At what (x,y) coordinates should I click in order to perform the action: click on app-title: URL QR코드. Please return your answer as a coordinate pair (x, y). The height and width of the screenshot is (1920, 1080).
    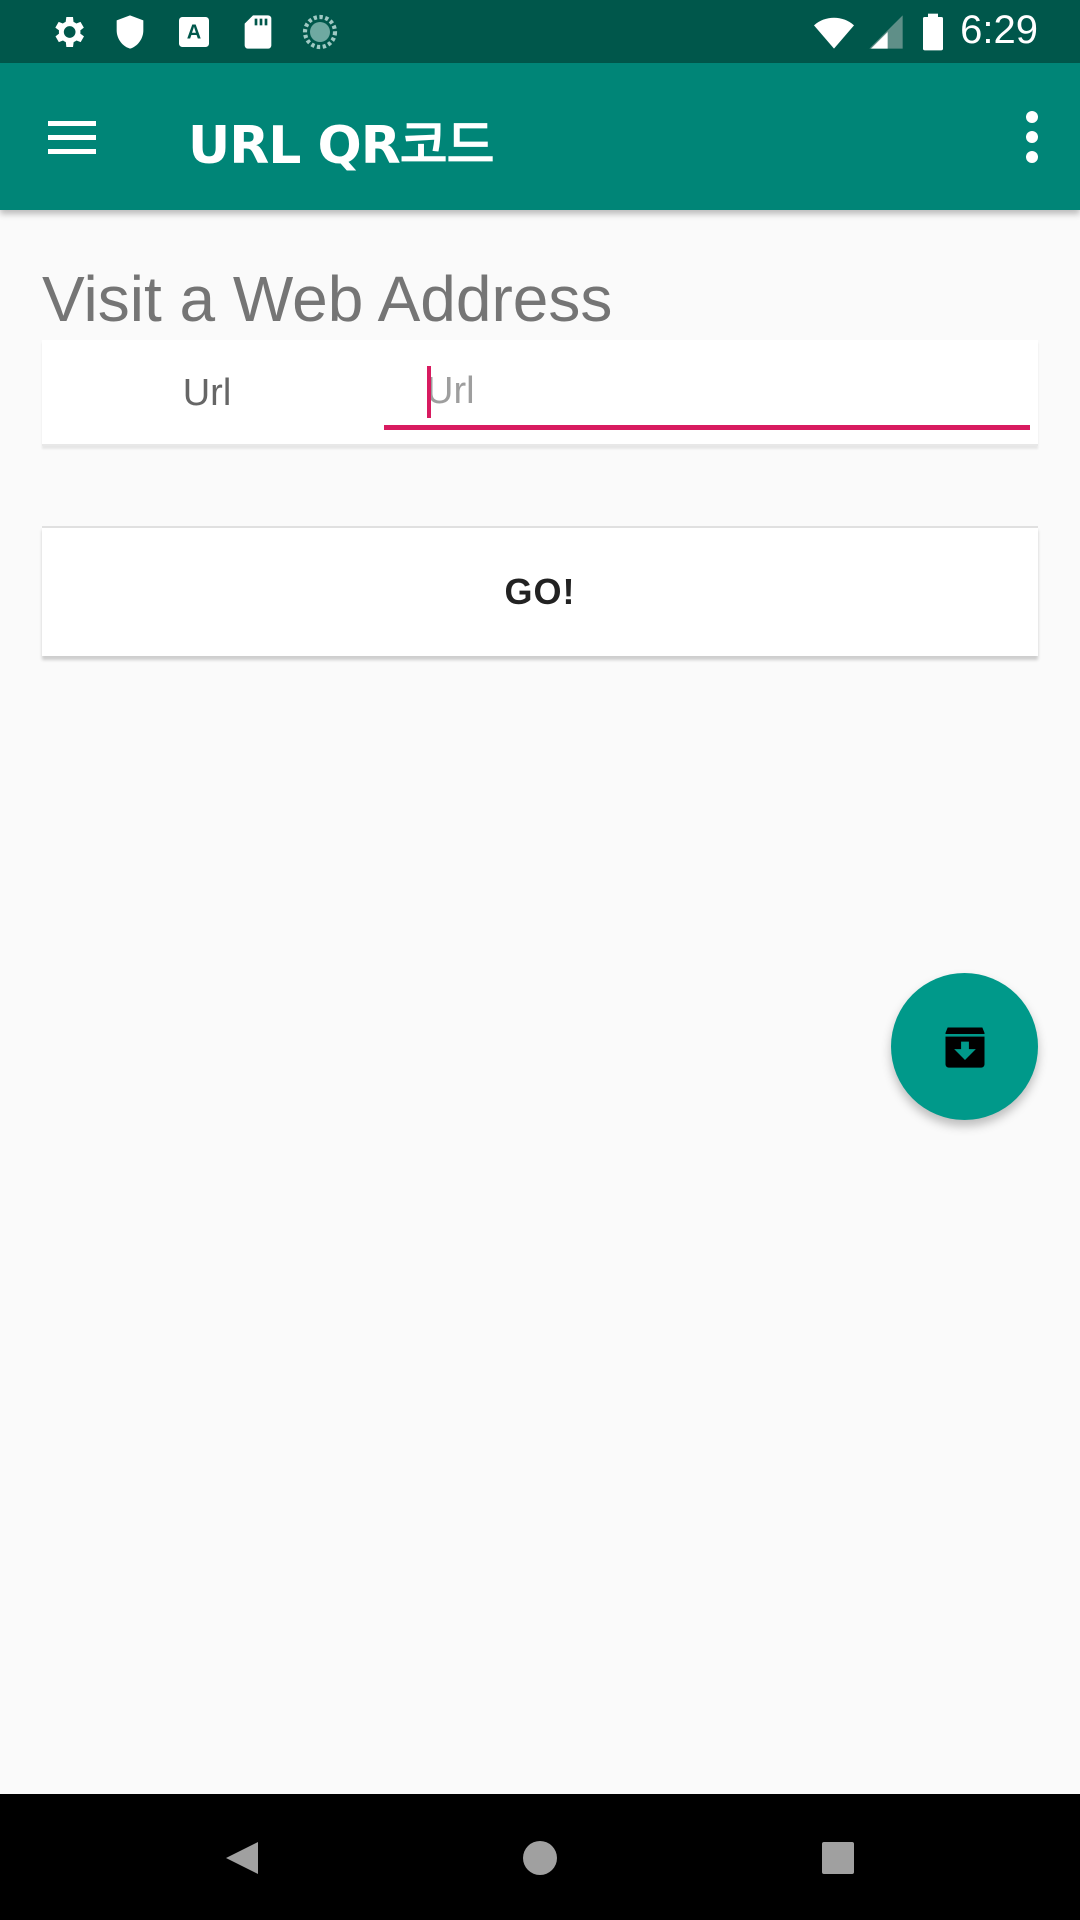
    Looking at the image, I should click on (341, 146).